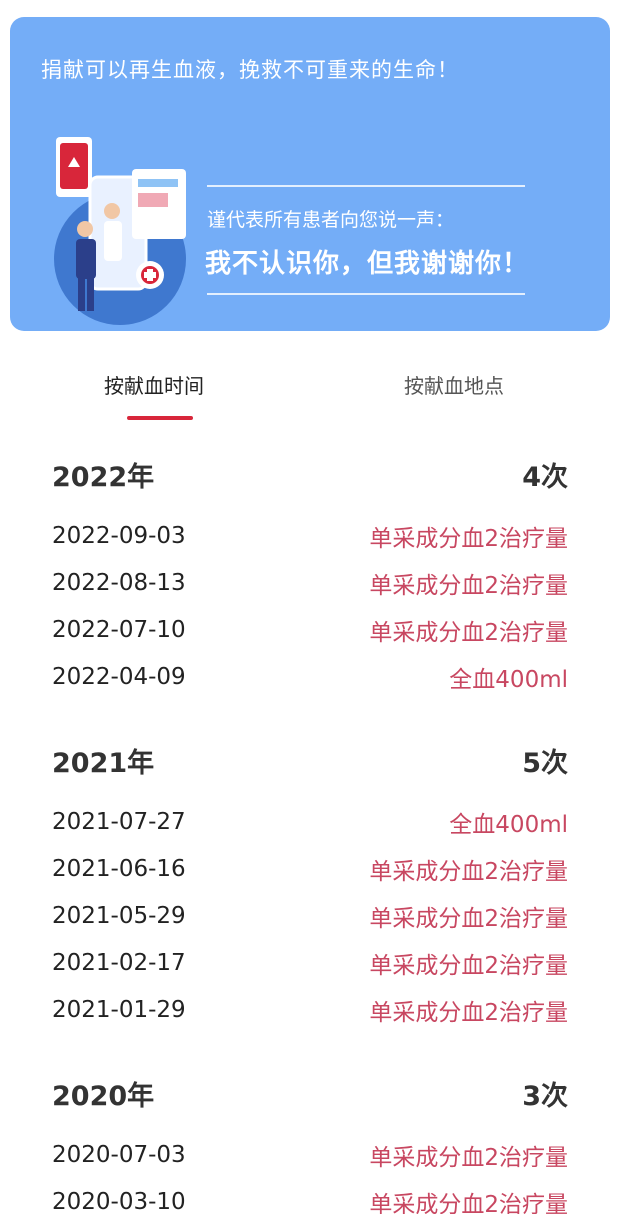 Image resolution: width=618 pixels, height=1214 pixels. Describe the element at coordinates (119, 629) in the screenshot. I see `record-date: 2022-07-10` at that location.